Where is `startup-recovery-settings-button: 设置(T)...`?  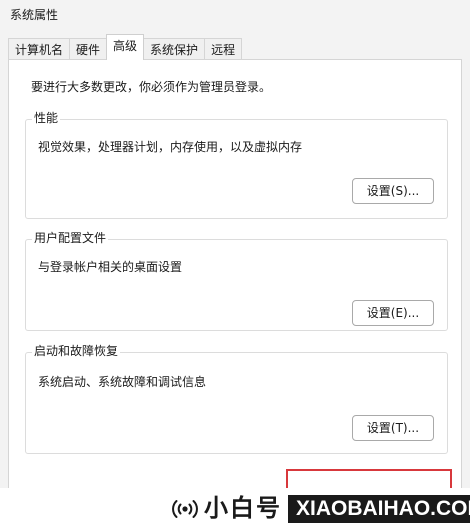 startup-recovery-settings-button: 设置(T)... is located at coordinates (393, 428).